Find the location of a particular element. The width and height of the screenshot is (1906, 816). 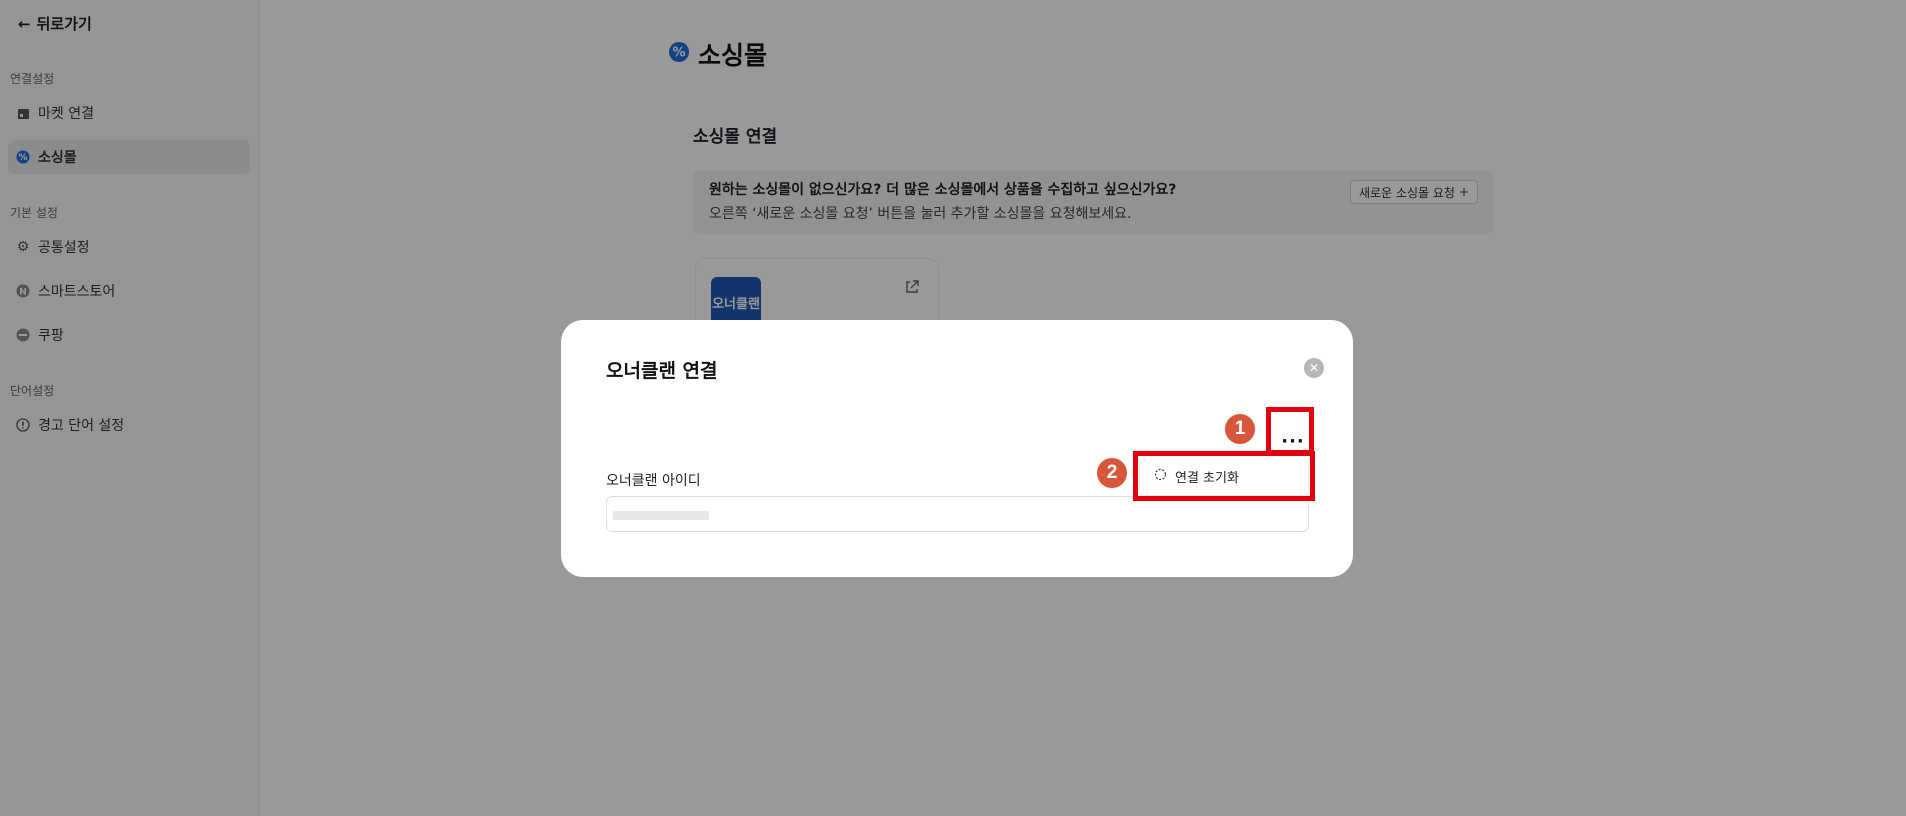

ownerclan-id-label: 오너클랜 아이디 is located at coordinates (653, 481).